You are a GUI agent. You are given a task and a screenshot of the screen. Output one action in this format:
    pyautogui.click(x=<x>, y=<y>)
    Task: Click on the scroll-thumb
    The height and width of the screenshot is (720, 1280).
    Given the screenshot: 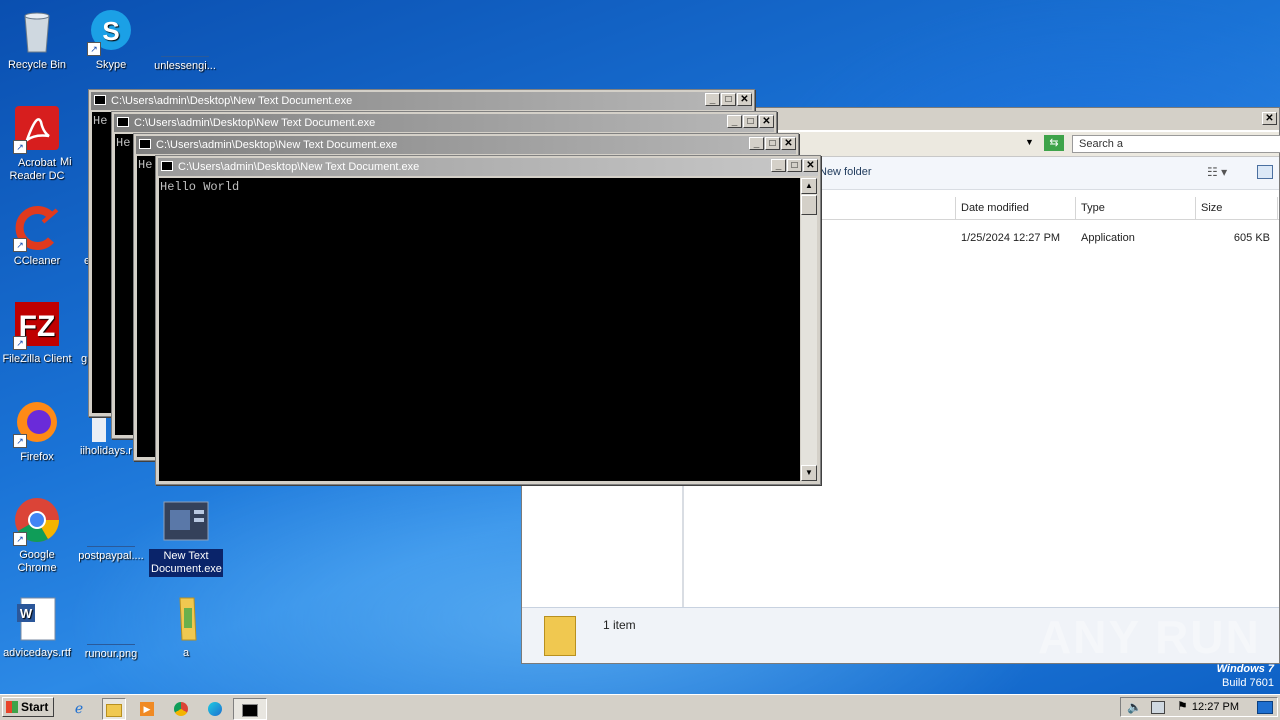 What is the action you would take?
    pyautogui.click(x=809, y=205)
    